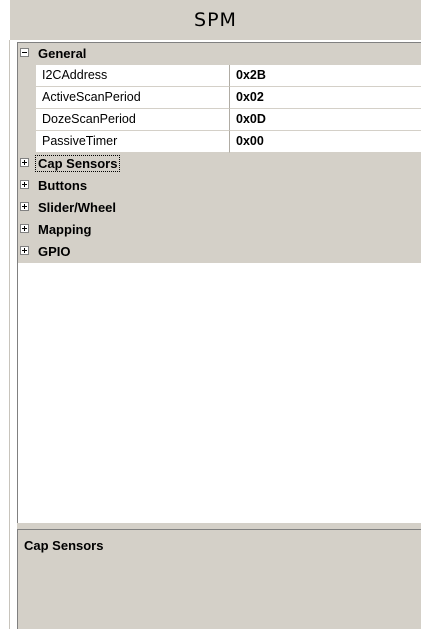 The width and height of the screenshot is (421, 629). What do you see at coordinates (62, 53) in the screenshot?
I see `category-label: General` at bounding box center [62, 53].